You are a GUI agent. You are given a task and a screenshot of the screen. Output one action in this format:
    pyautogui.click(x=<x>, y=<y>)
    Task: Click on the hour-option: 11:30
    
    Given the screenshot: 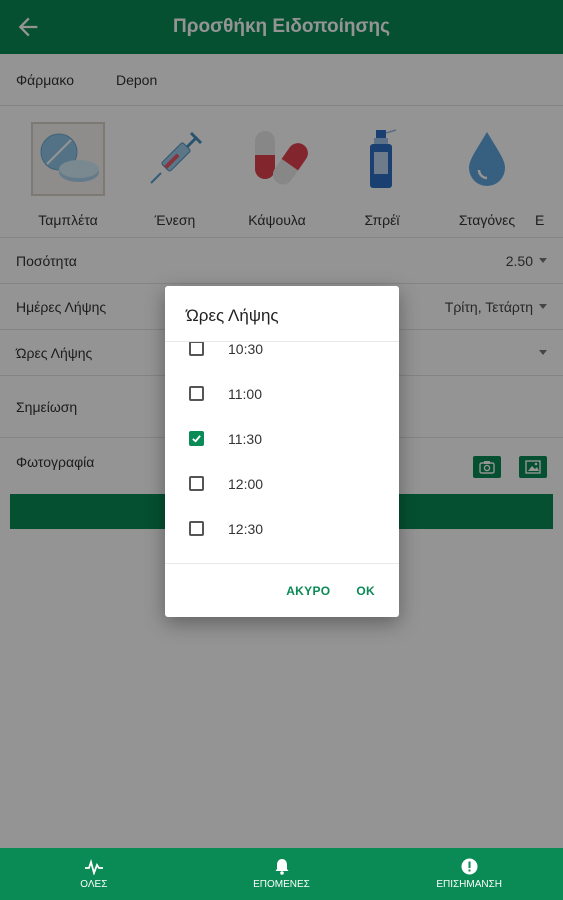 What is the action you would take?
    pyautogui.click(x=282, y=438)
    